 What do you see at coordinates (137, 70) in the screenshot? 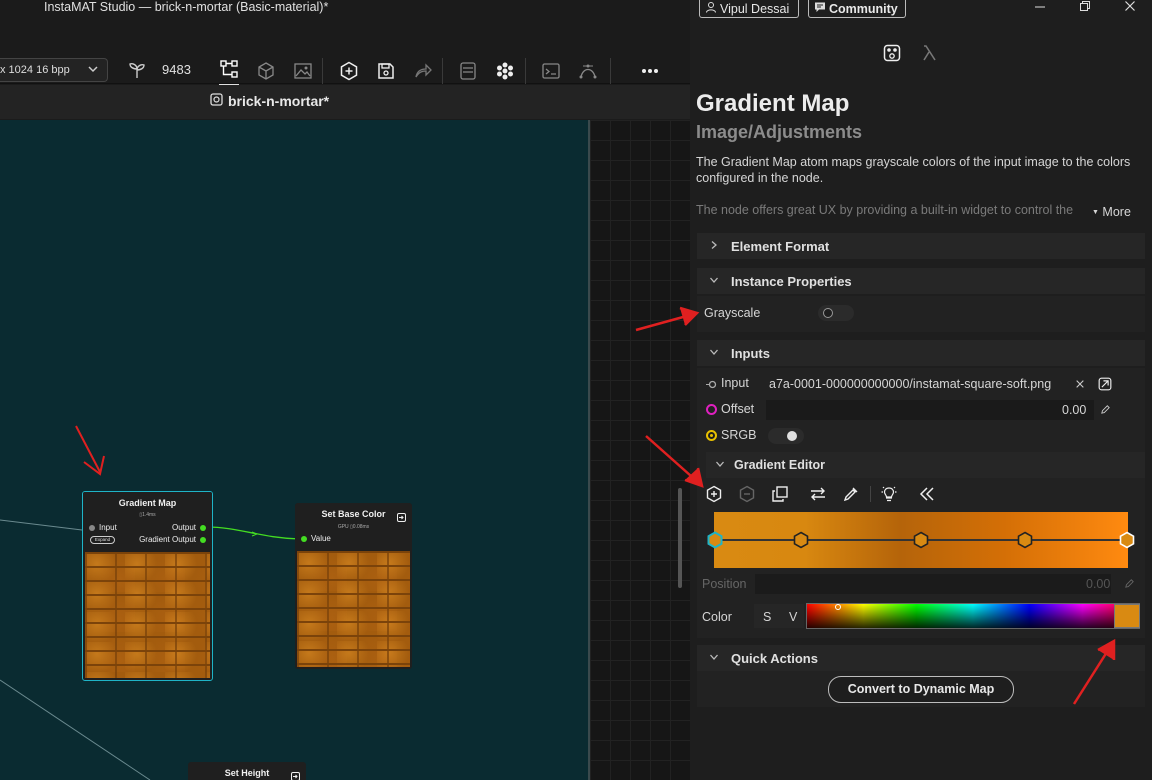
I see `seed-icon` at bounding box center [137, 70].